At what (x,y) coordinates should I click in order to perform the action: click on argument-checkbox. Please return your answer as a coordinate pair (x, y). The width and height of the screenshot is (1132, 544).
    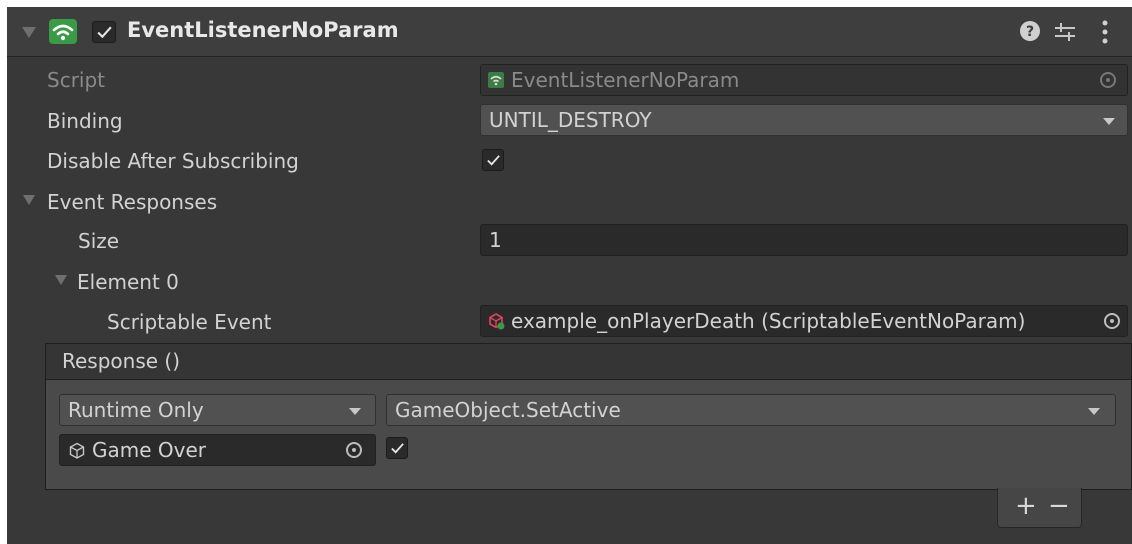
    Looking at the image, I should click on (397, 448).